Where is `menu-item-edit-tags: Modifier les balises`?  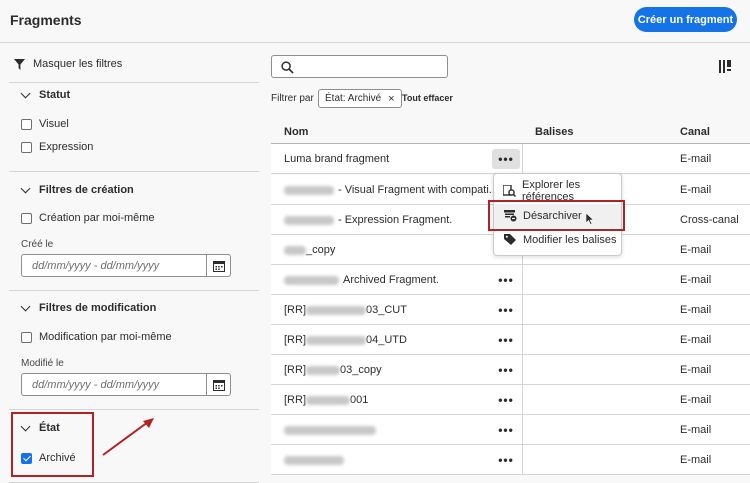
menu-item-edit-tags: Modifier les balises is located at coordinates (557, 240).